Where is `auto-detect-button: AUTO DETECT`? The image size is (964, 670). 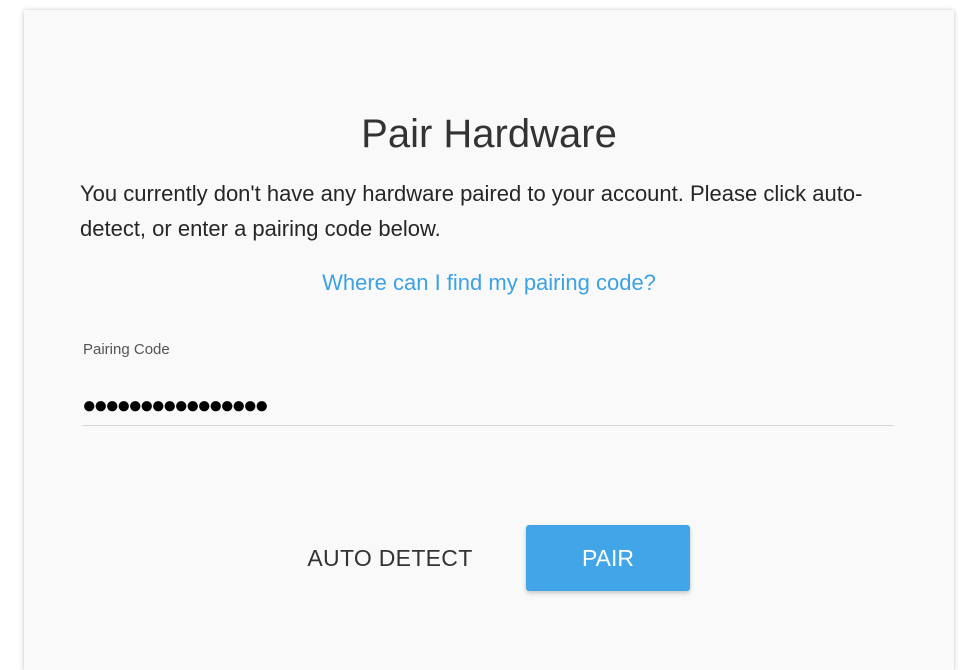 auto-detect-button: AUTO DETECT is located at coordinates (390, 558).